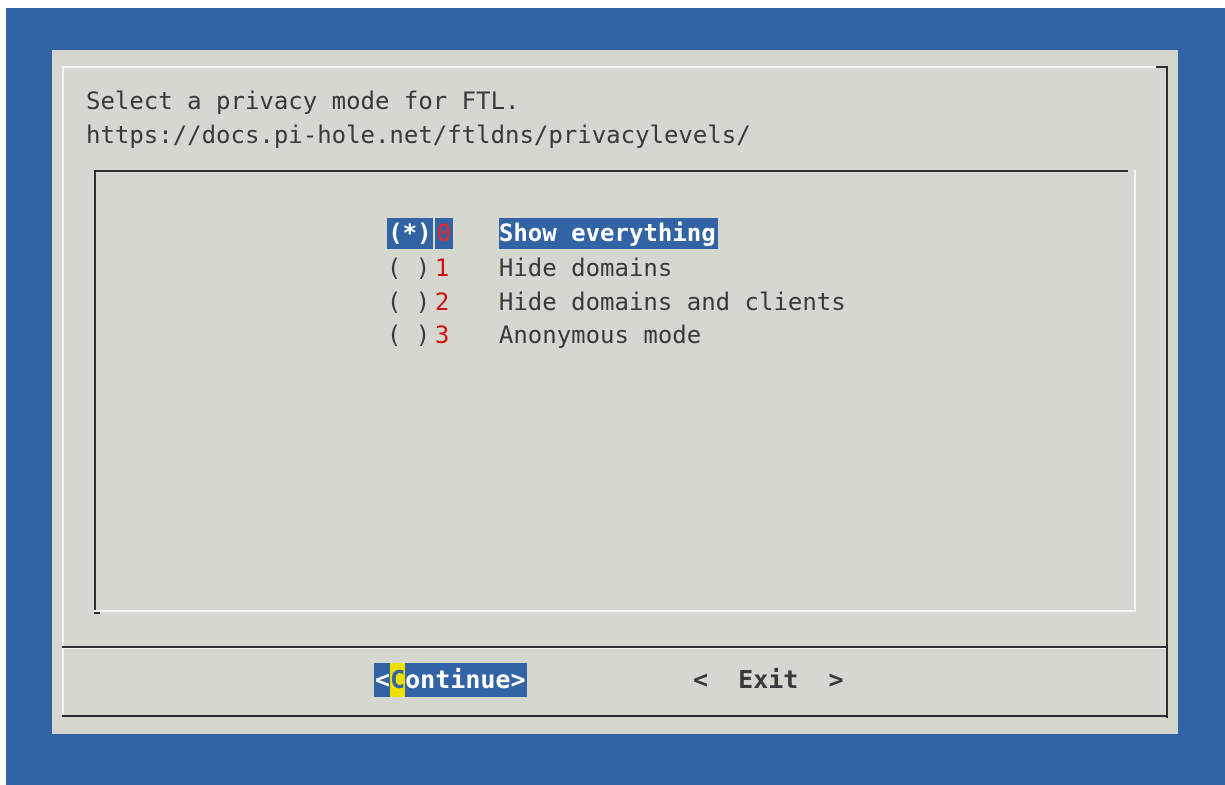  What do you see at coordinates (615, 611) in the screenshot?
I see `list-box-border-bottom` at bounding box center [615, 611].